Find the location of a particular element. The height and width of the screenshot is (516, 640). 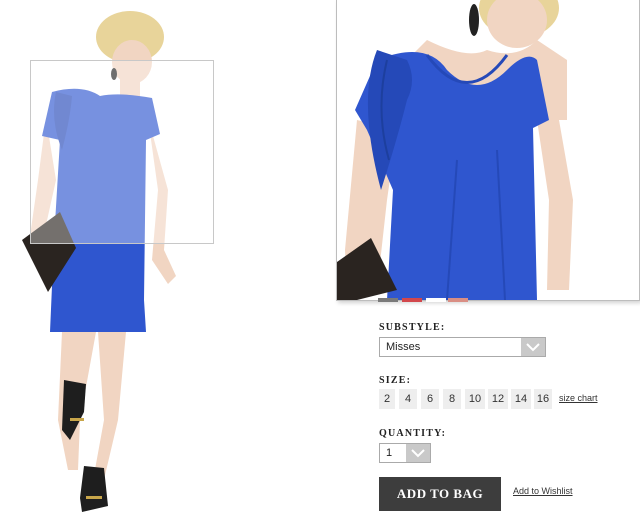

quantity-label: QUANTITY: is located at coordinates (413, 433).